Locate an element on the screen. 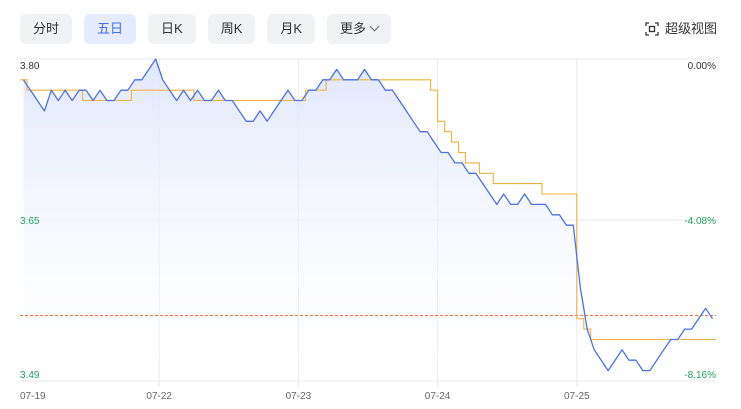 The image size is (741, 409). y-tick-label-left: 3.65 is located at coordinates (30, 221).